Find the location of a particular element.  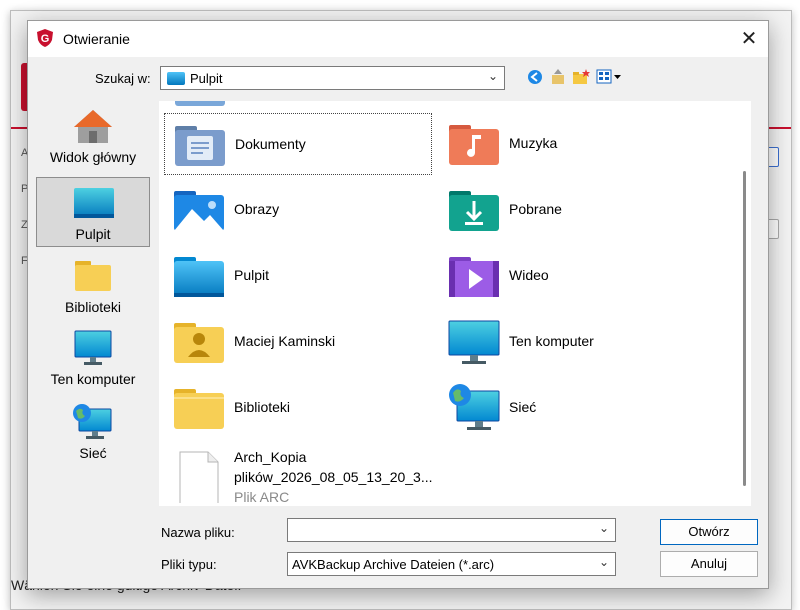

filename-combobox: ⌄ is located at coordinates (451, 530).